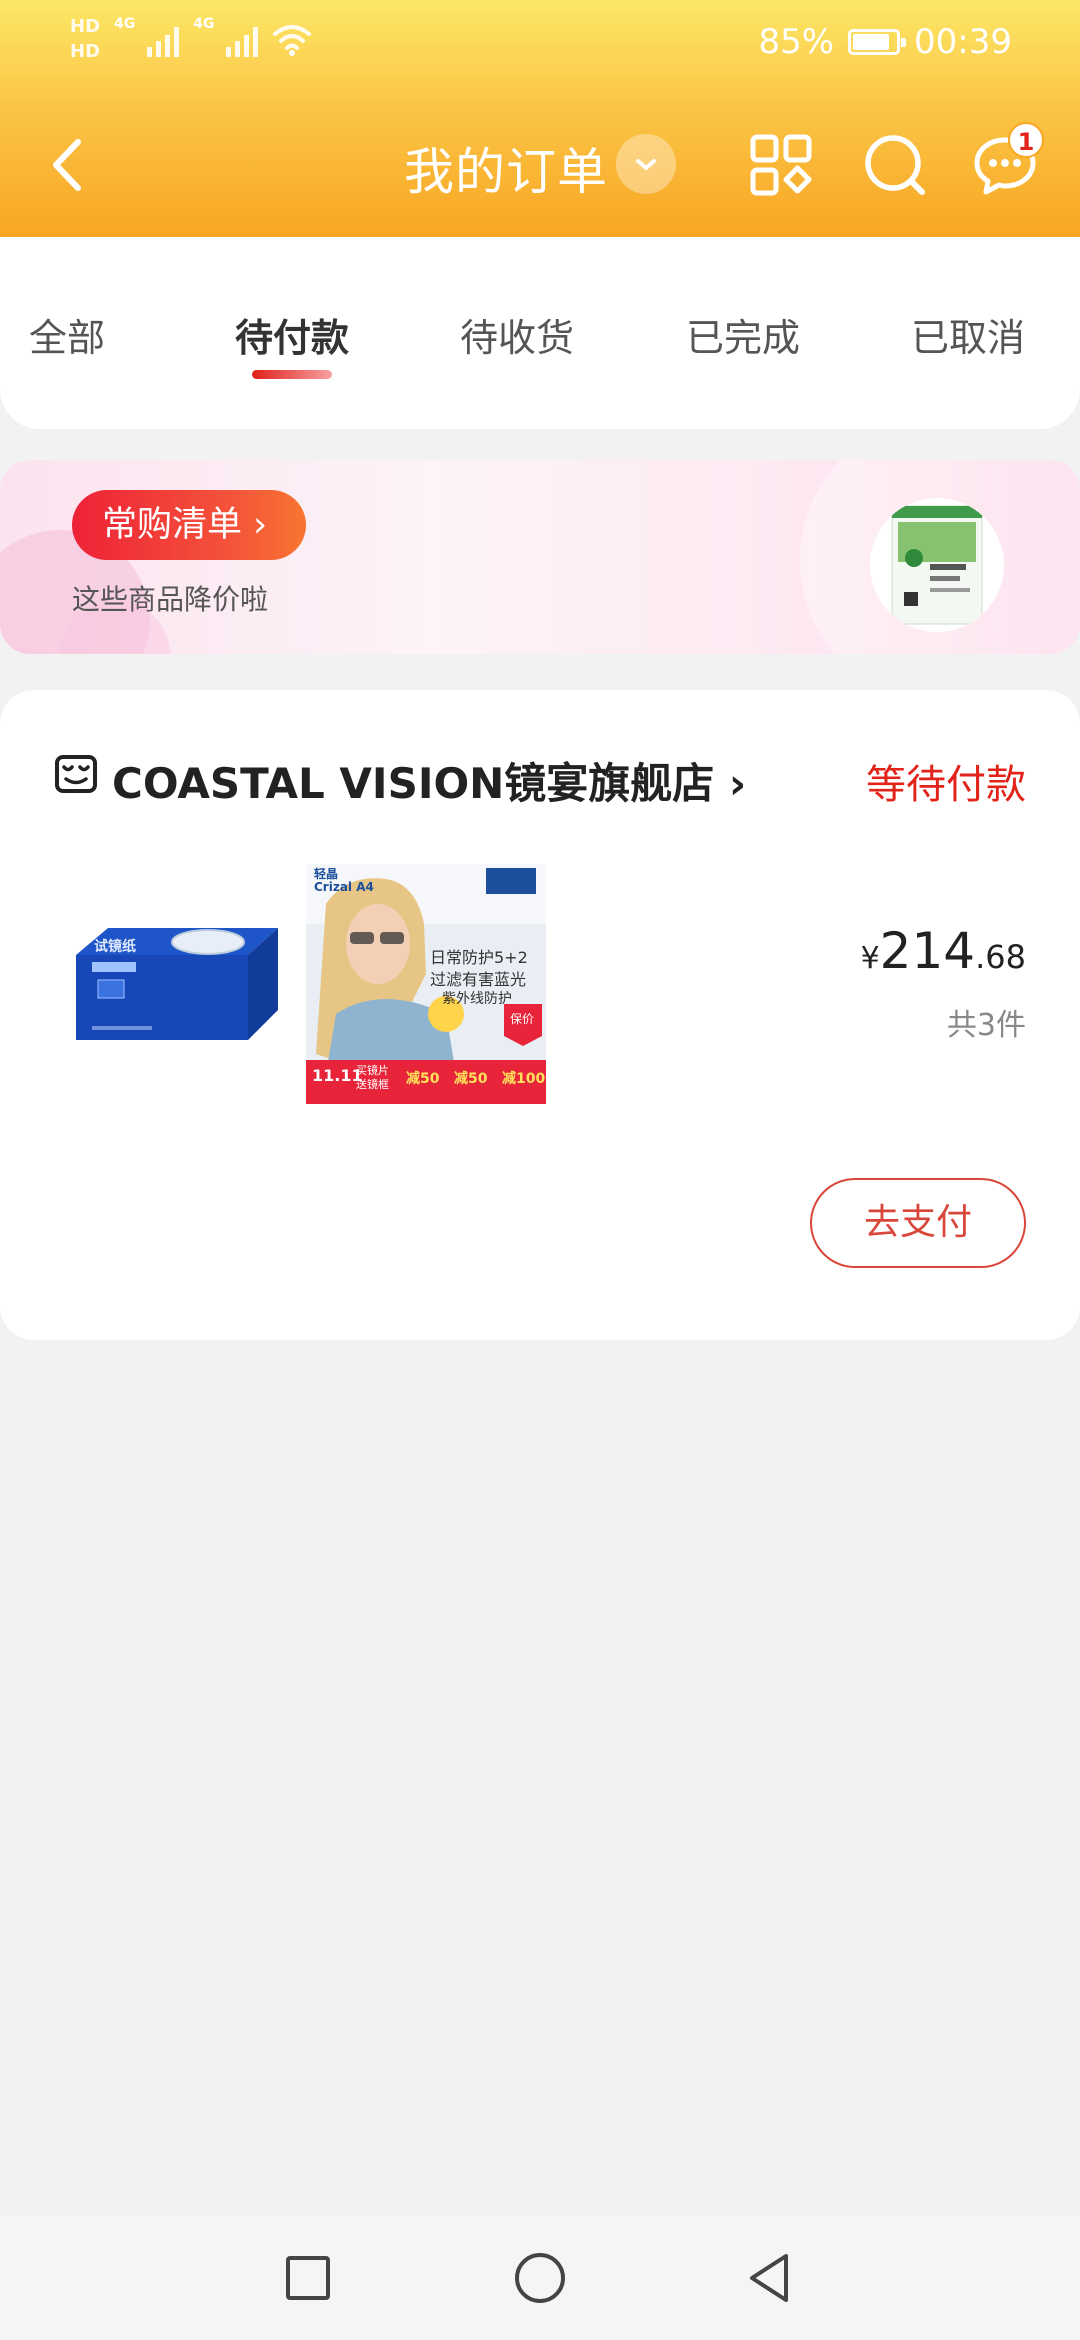 Image resolution: width=1080 pixels, height=2340 pixels. I want to click on chevron-down-icon, so click(646, 165).